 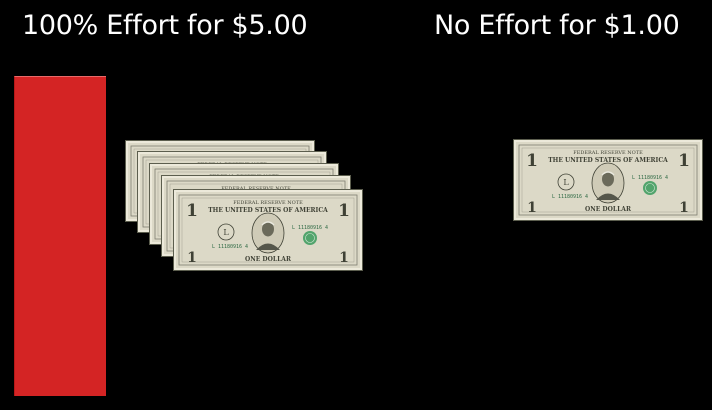 I want to click on option-title-left: 100% Effort for $5.00, so click(x=165, y=25).